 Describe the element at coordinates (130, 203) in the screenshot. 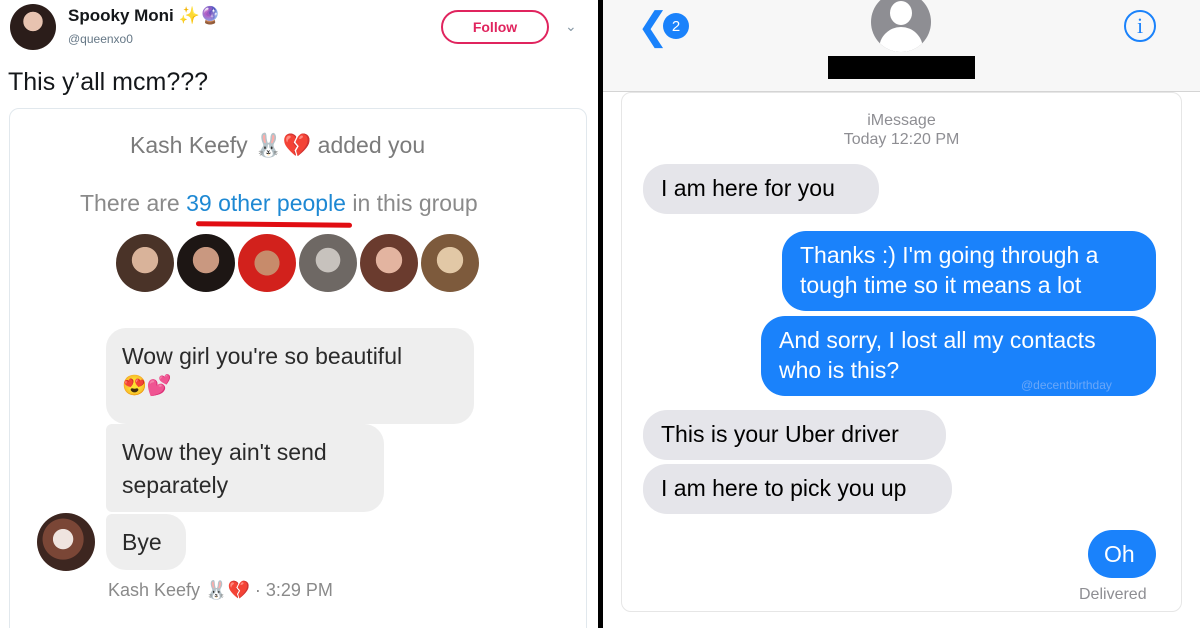

I see `group-count-prefix: There are` at that location.